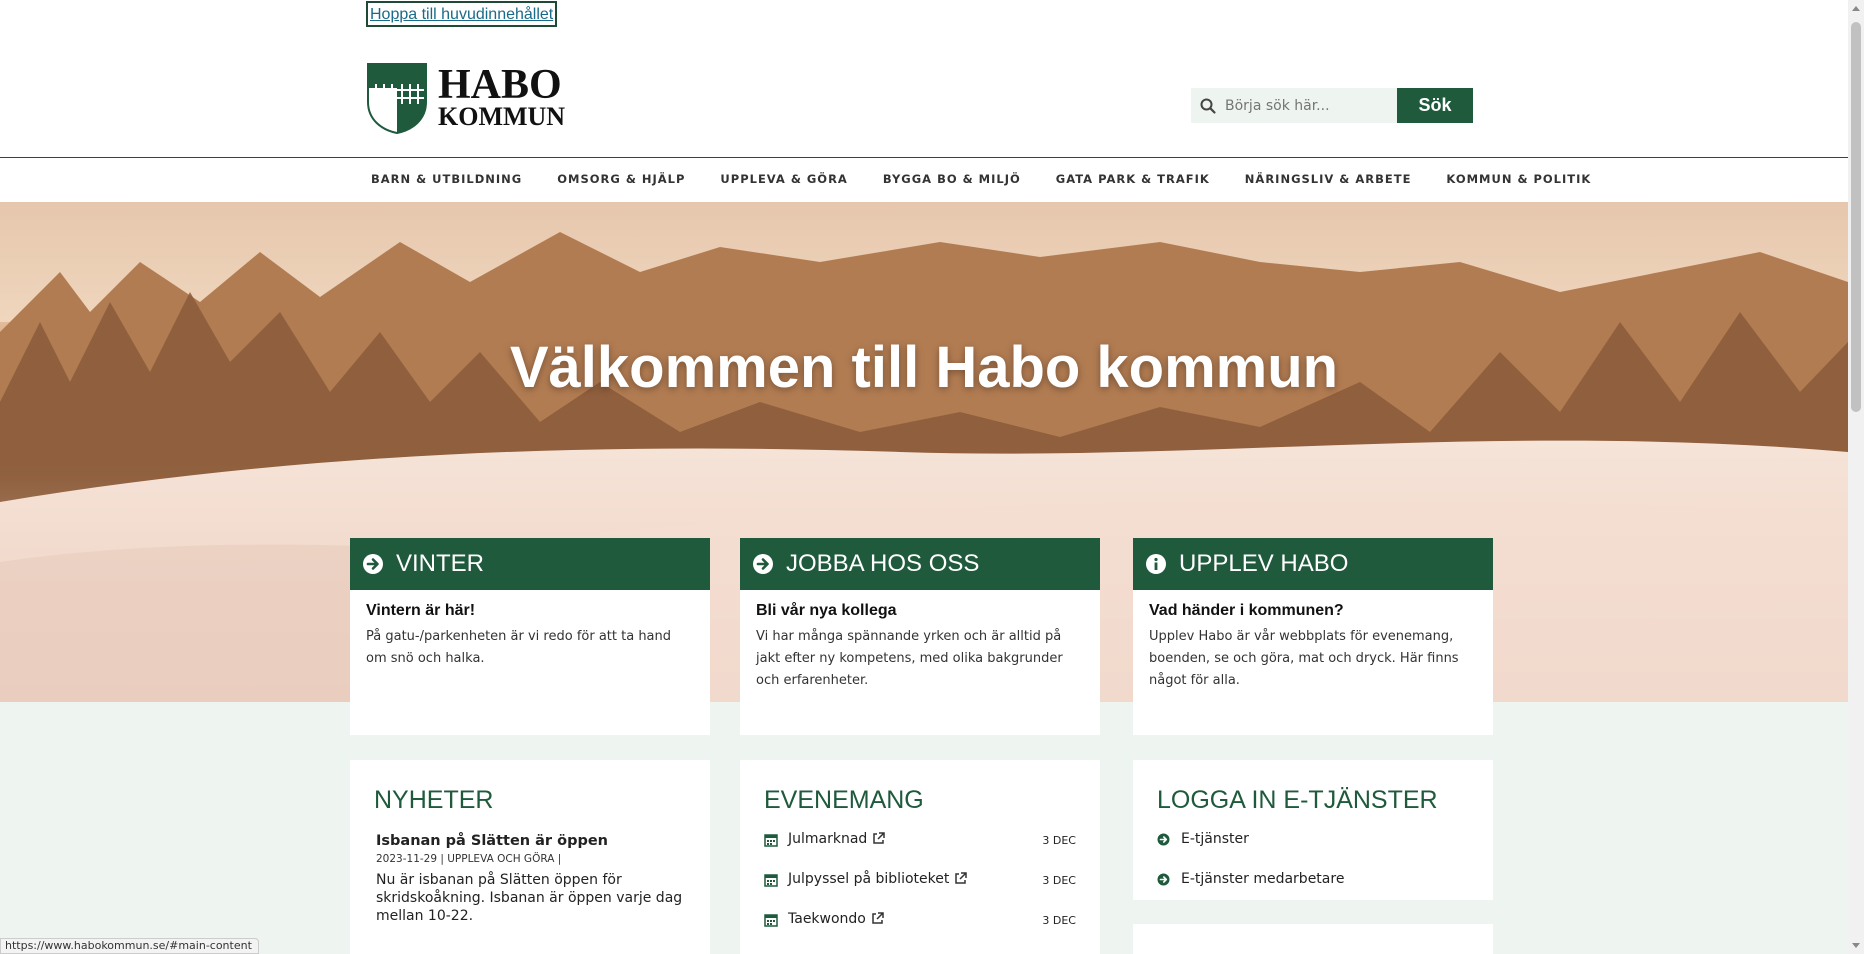 The image size is (1864, 954). Describe the element at coordinates (531, 841) in the screenshot. I see `news-item-title: Isbanan på Slätten är öppen` at that location.